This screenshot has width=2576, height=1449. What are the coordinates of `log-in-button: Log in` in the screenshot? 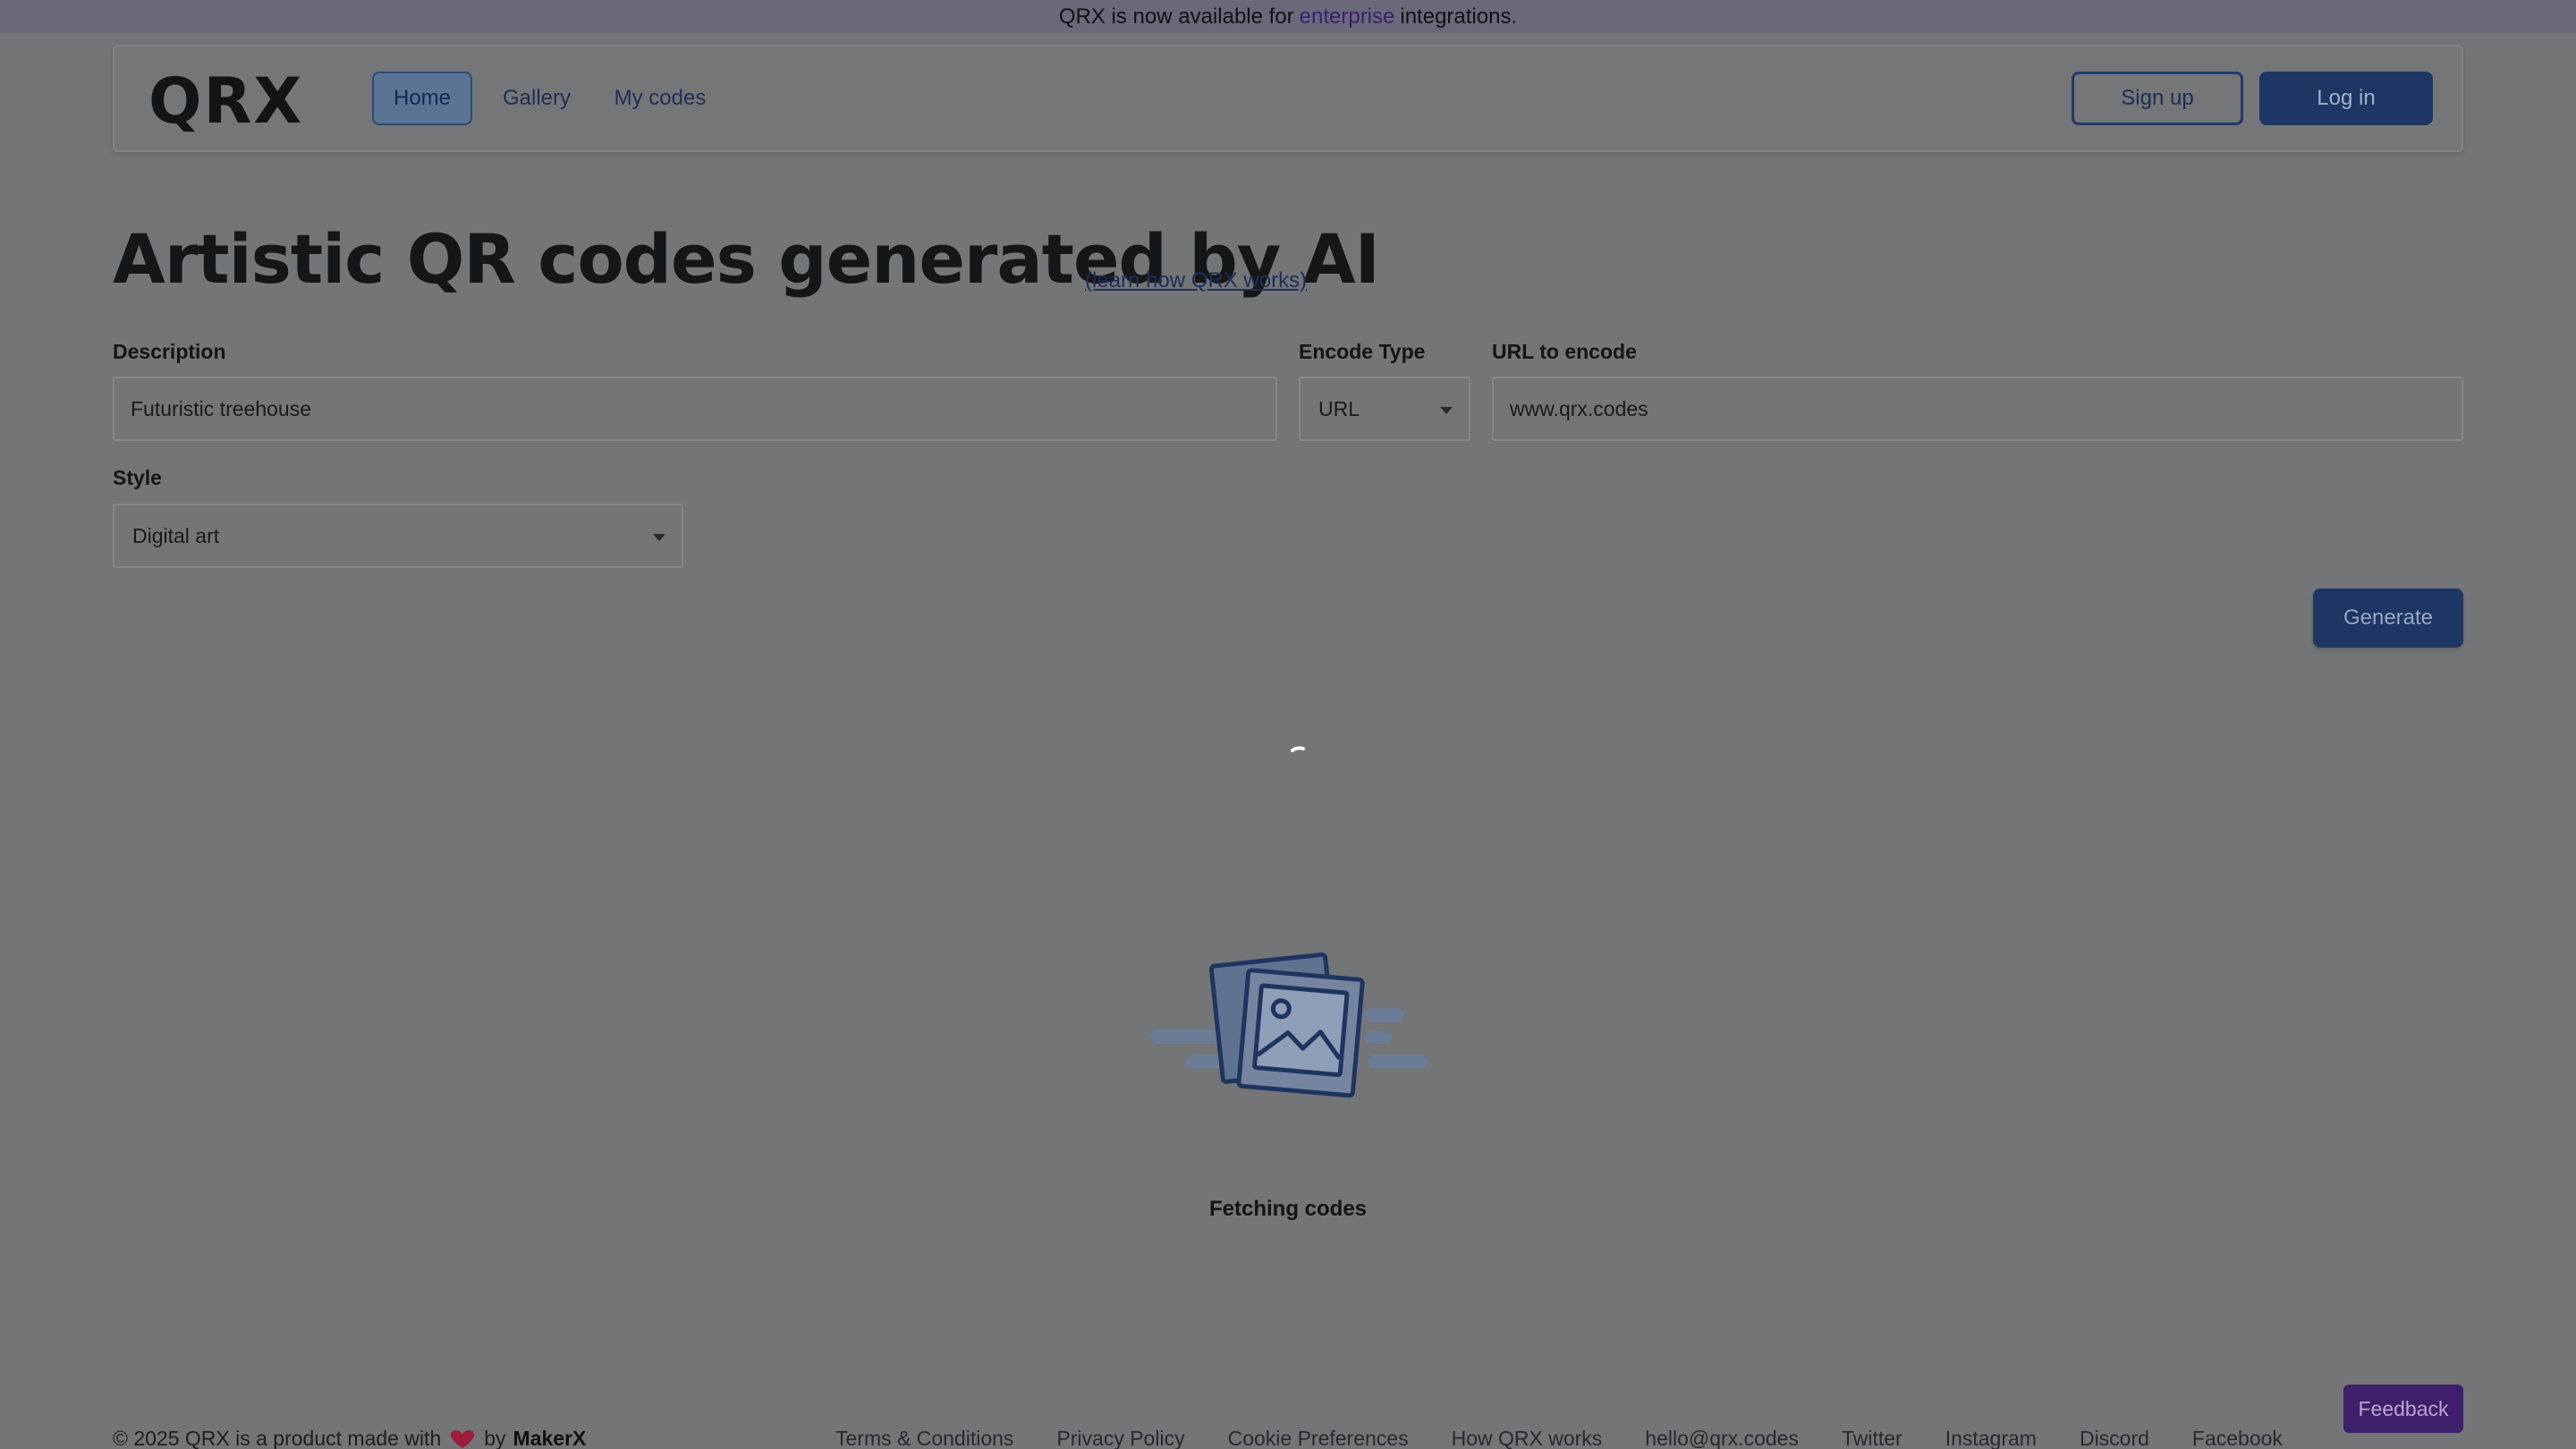 It's located at (2346, 98).